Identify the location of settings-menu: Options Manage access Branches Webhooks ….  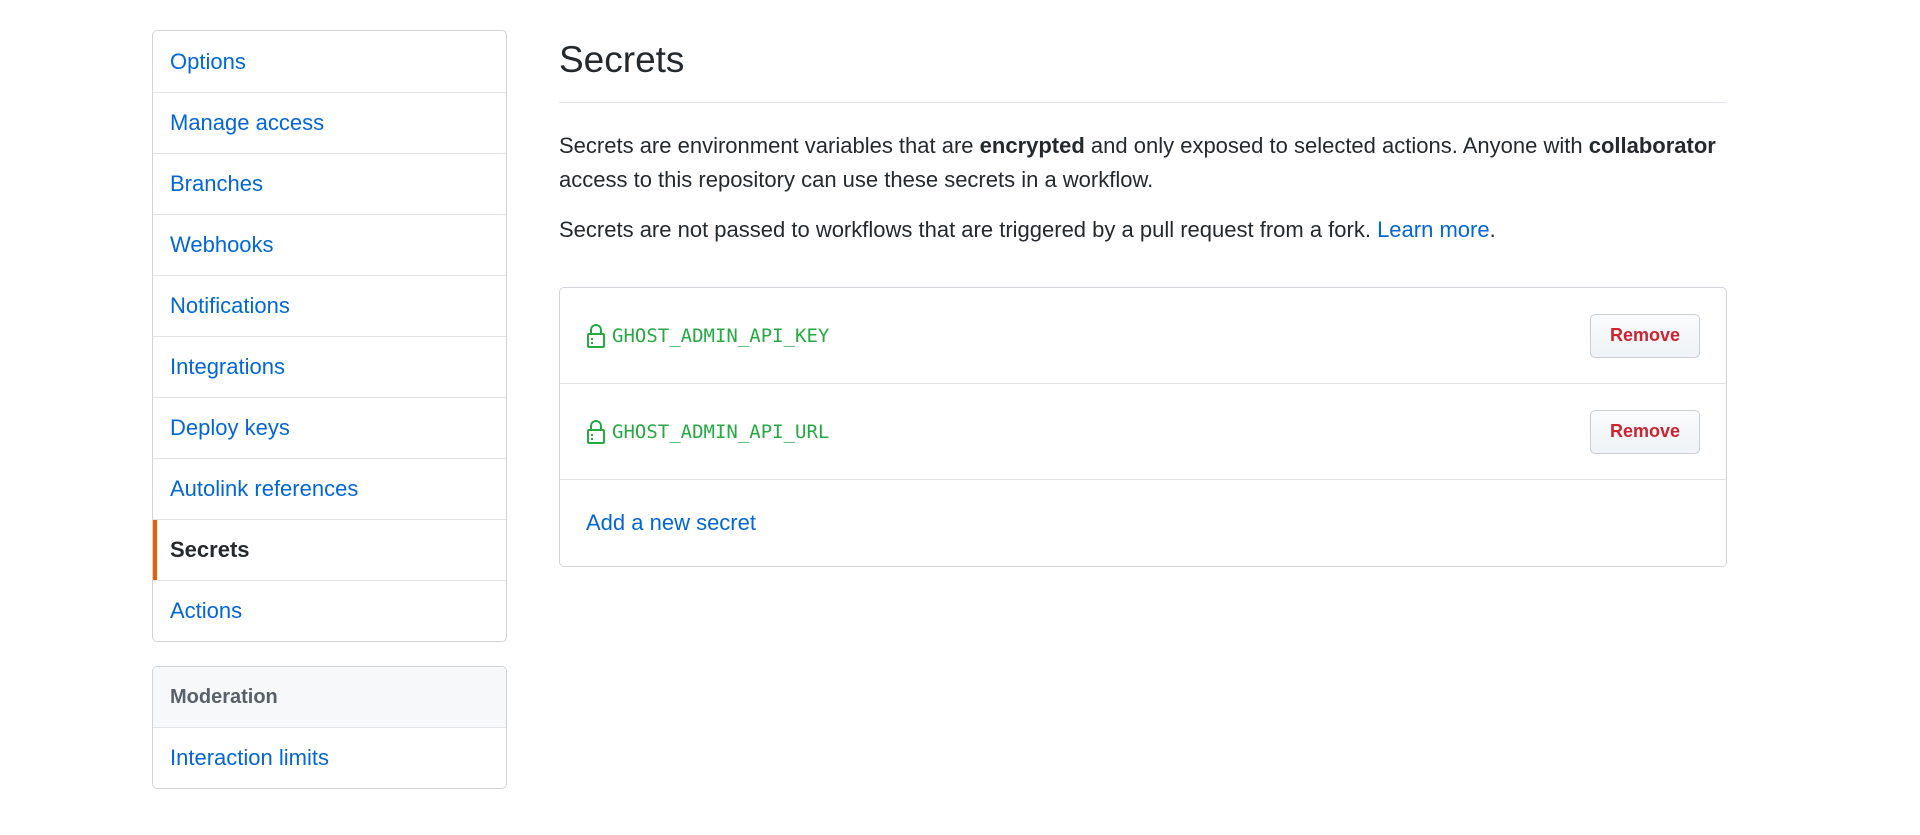
(329, 336).